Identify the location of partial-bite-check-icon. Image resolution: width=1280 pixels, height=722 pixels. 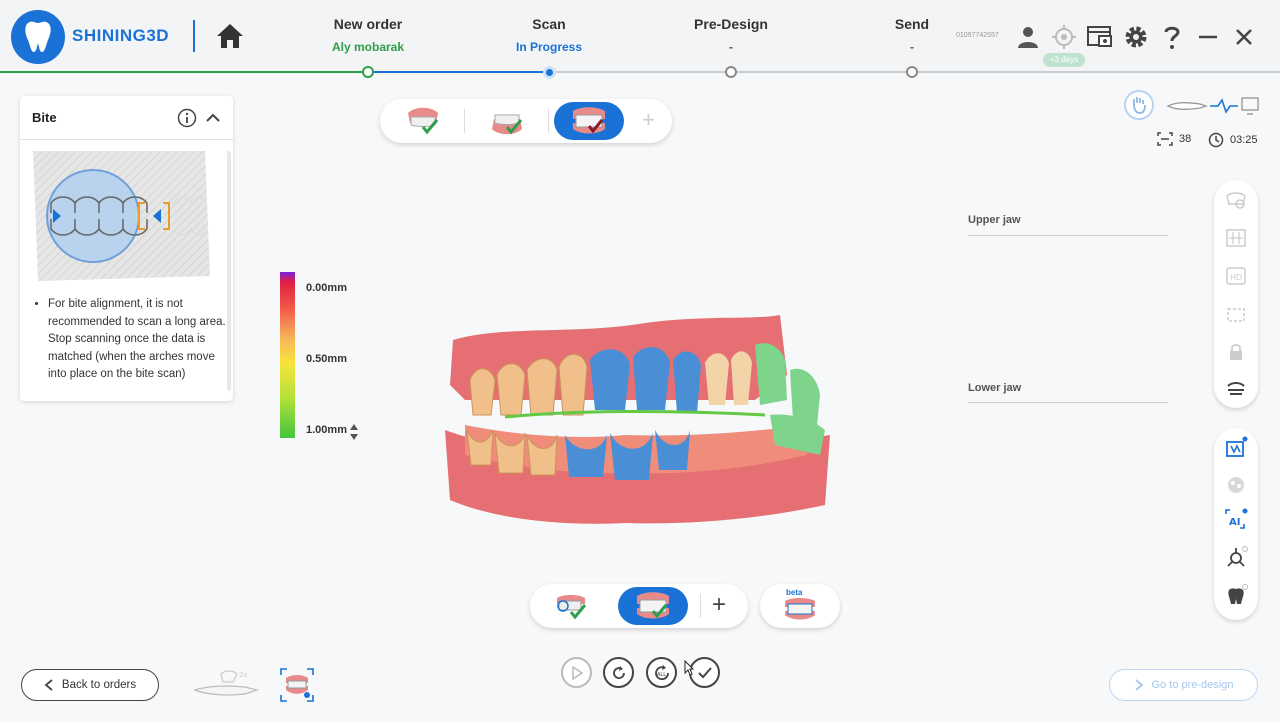
(572, 607).